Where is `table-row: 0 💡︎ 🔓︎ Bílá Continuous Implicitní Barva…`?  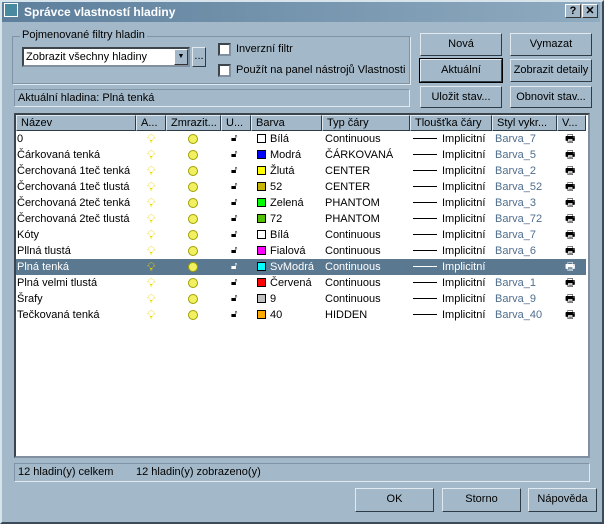 table-row: 0 💡︎ 🔓︎ Bílá Continuous Implicitní Barva… is located at coordinates (301, 139).